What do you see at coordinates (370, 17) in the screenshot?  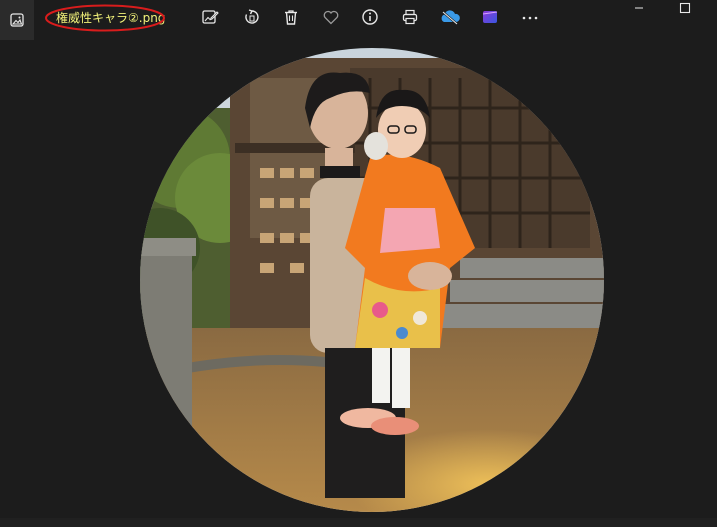 I see `info-icon` at bounding box center [370, 17].